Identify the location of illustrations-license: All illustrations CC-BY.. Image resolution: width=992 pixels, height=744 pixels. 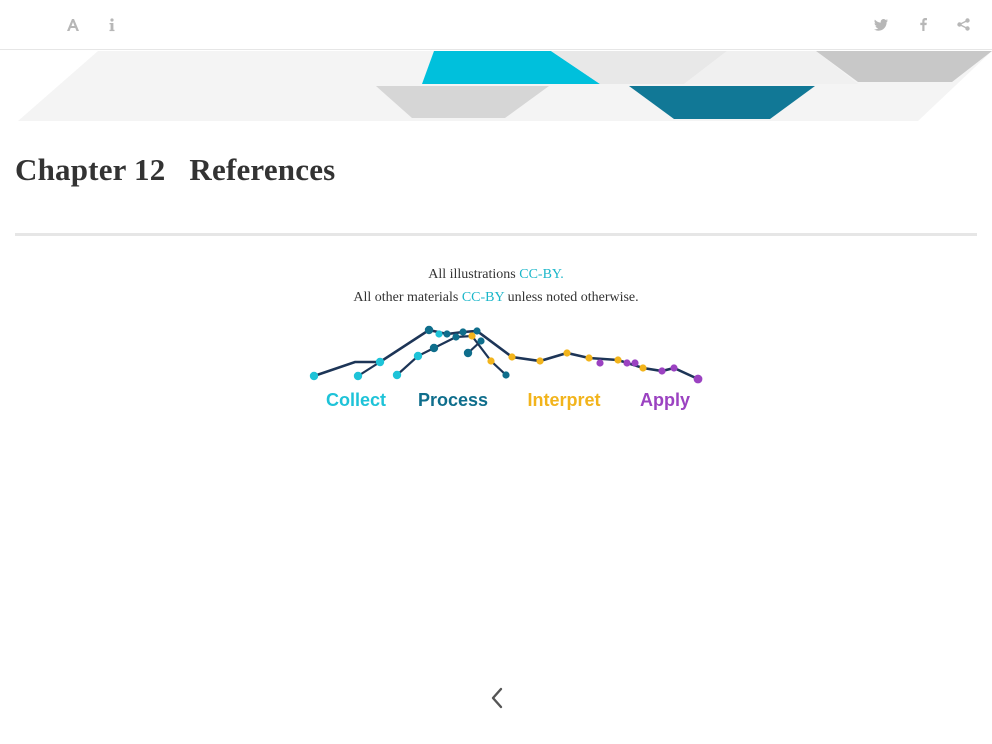
(496, 275).